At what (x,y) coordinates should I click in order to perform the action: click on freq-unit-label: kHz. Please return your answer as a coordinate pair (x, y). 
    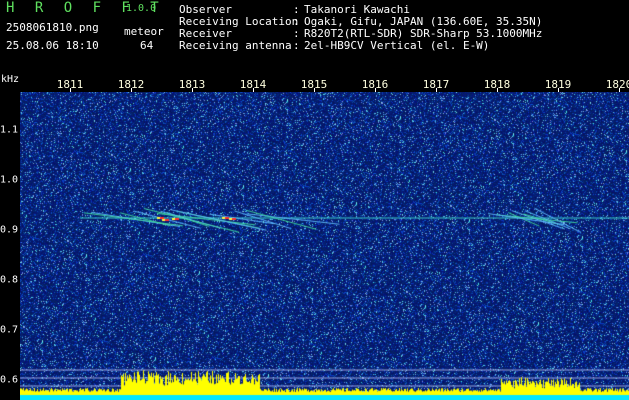
    Looking at the image, I should click on (10, 79).